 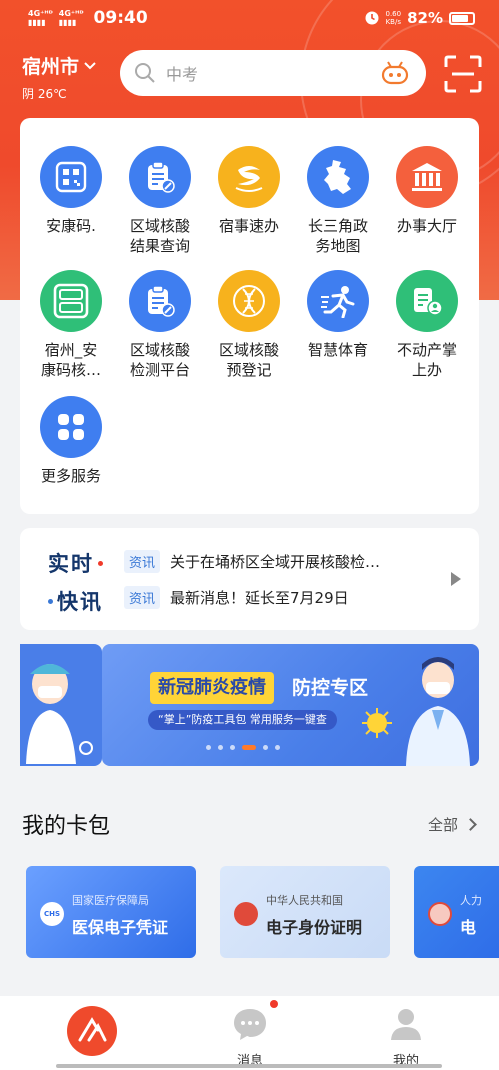 What do you see at coordinates (440, 914) in the screenshot?
I see `social-security-emblem-icon` at bounding box center [440, 914].